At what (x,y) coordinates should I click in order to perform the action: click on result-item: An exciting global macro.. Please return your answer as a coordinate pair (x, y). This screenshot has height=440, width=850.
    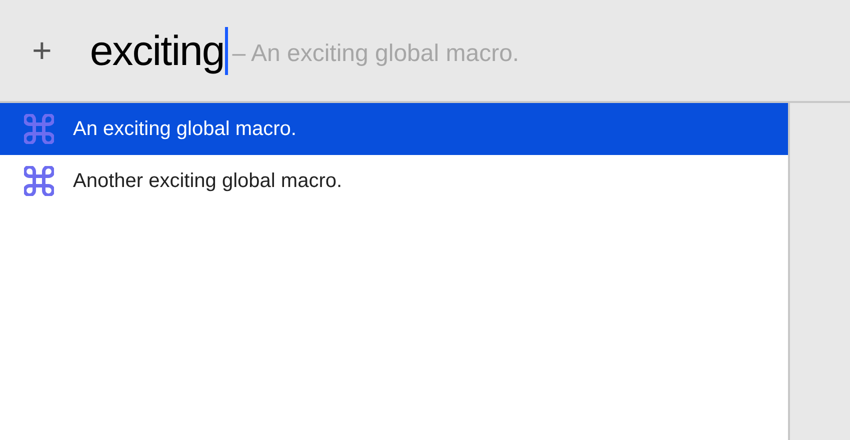
    Looking at the image, I should click on (394, 129).